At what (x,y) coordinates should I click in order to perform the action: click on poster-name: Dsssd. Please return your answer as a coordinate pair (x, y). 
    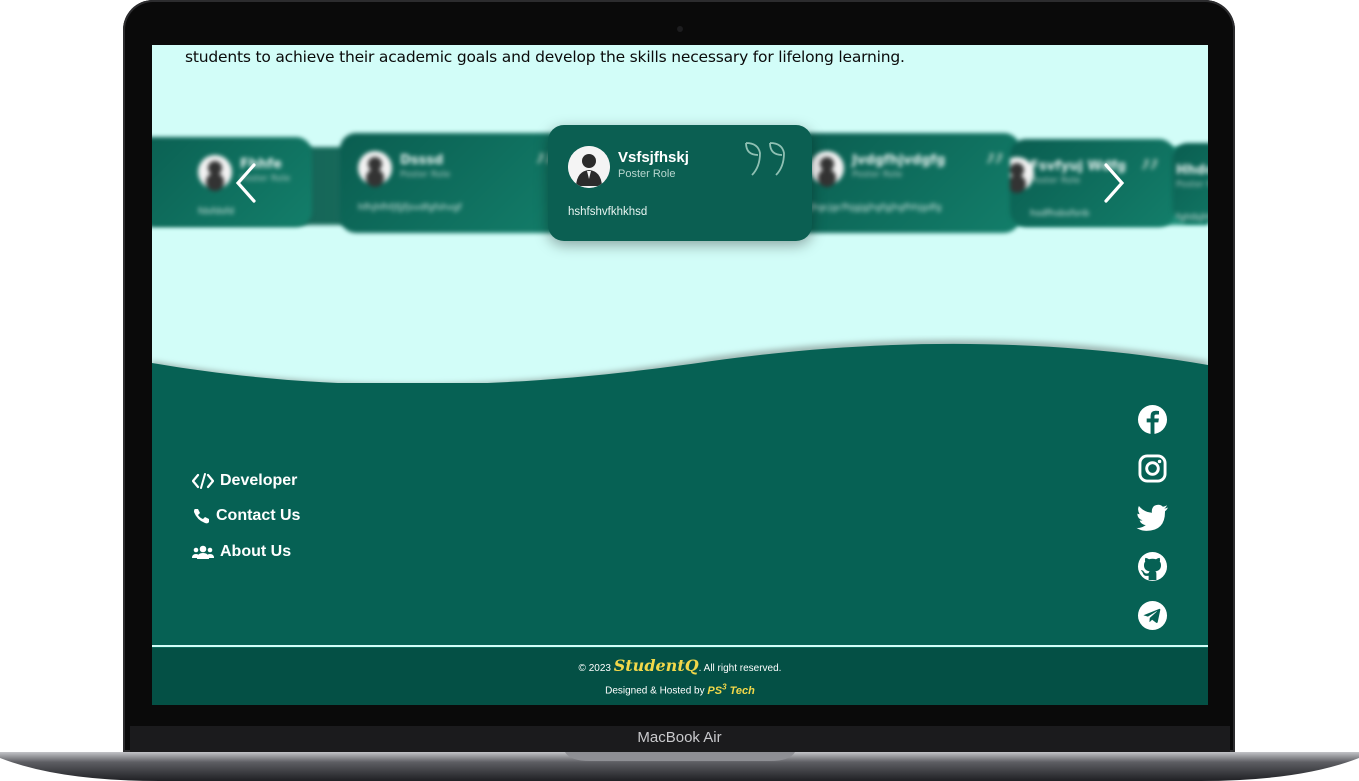
    Looking at the image, I should click on (422, 160).